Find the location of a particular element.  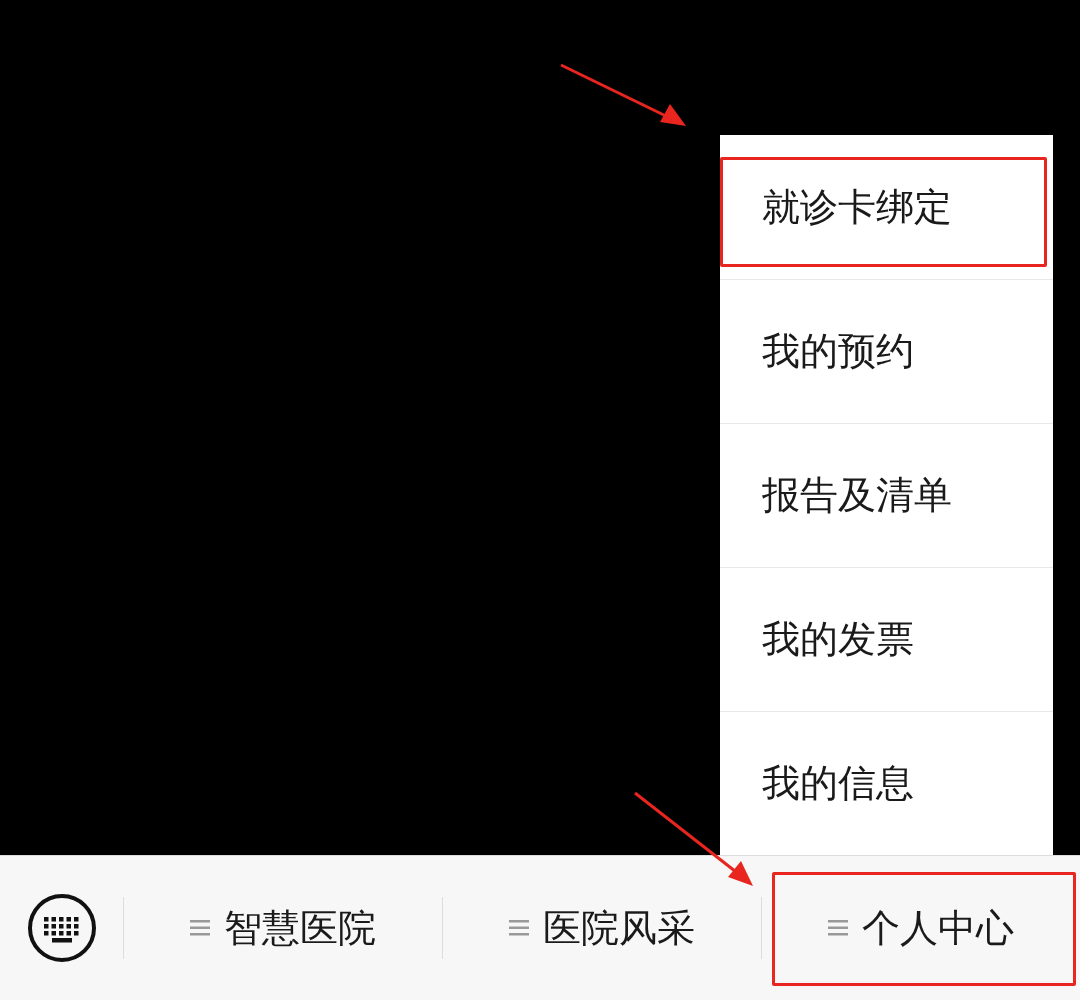

menu-tab: 个人中心 is located at coordinates (921, 928).